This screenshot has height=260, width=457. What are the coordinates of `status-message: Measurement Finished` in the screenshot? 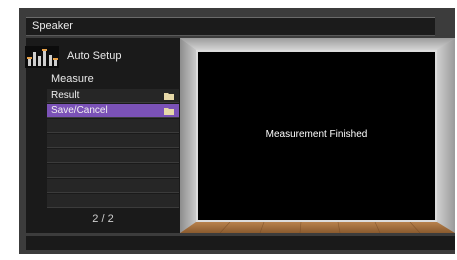 It's located at (316, 134).